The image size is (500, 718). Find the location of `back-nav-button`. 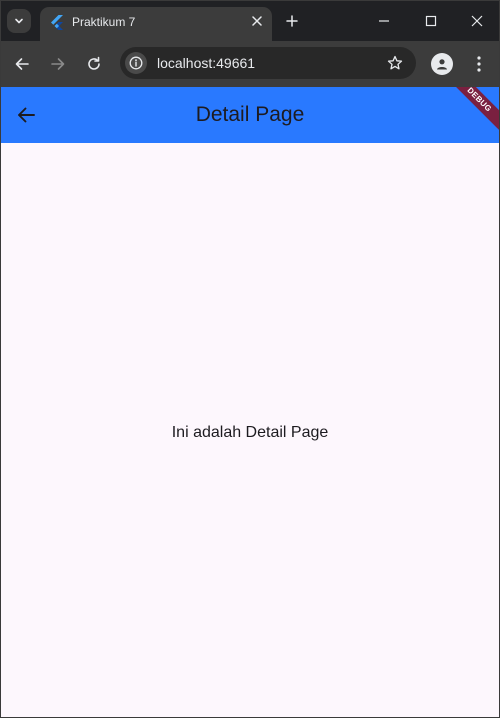

back-nav-button is located at coordinates (22, 64).